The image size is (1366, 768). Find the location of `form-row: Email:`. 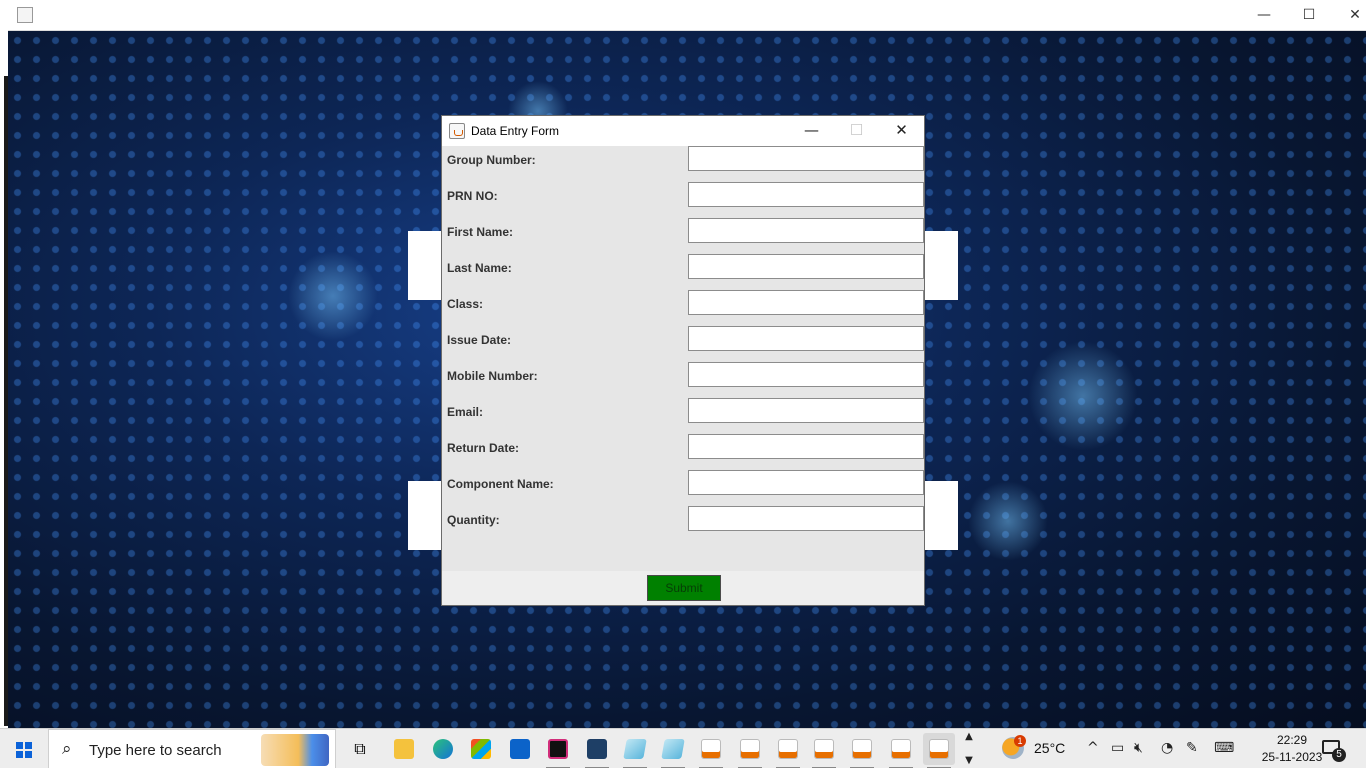

form-row: Email: is located at coordinates (683, 416).